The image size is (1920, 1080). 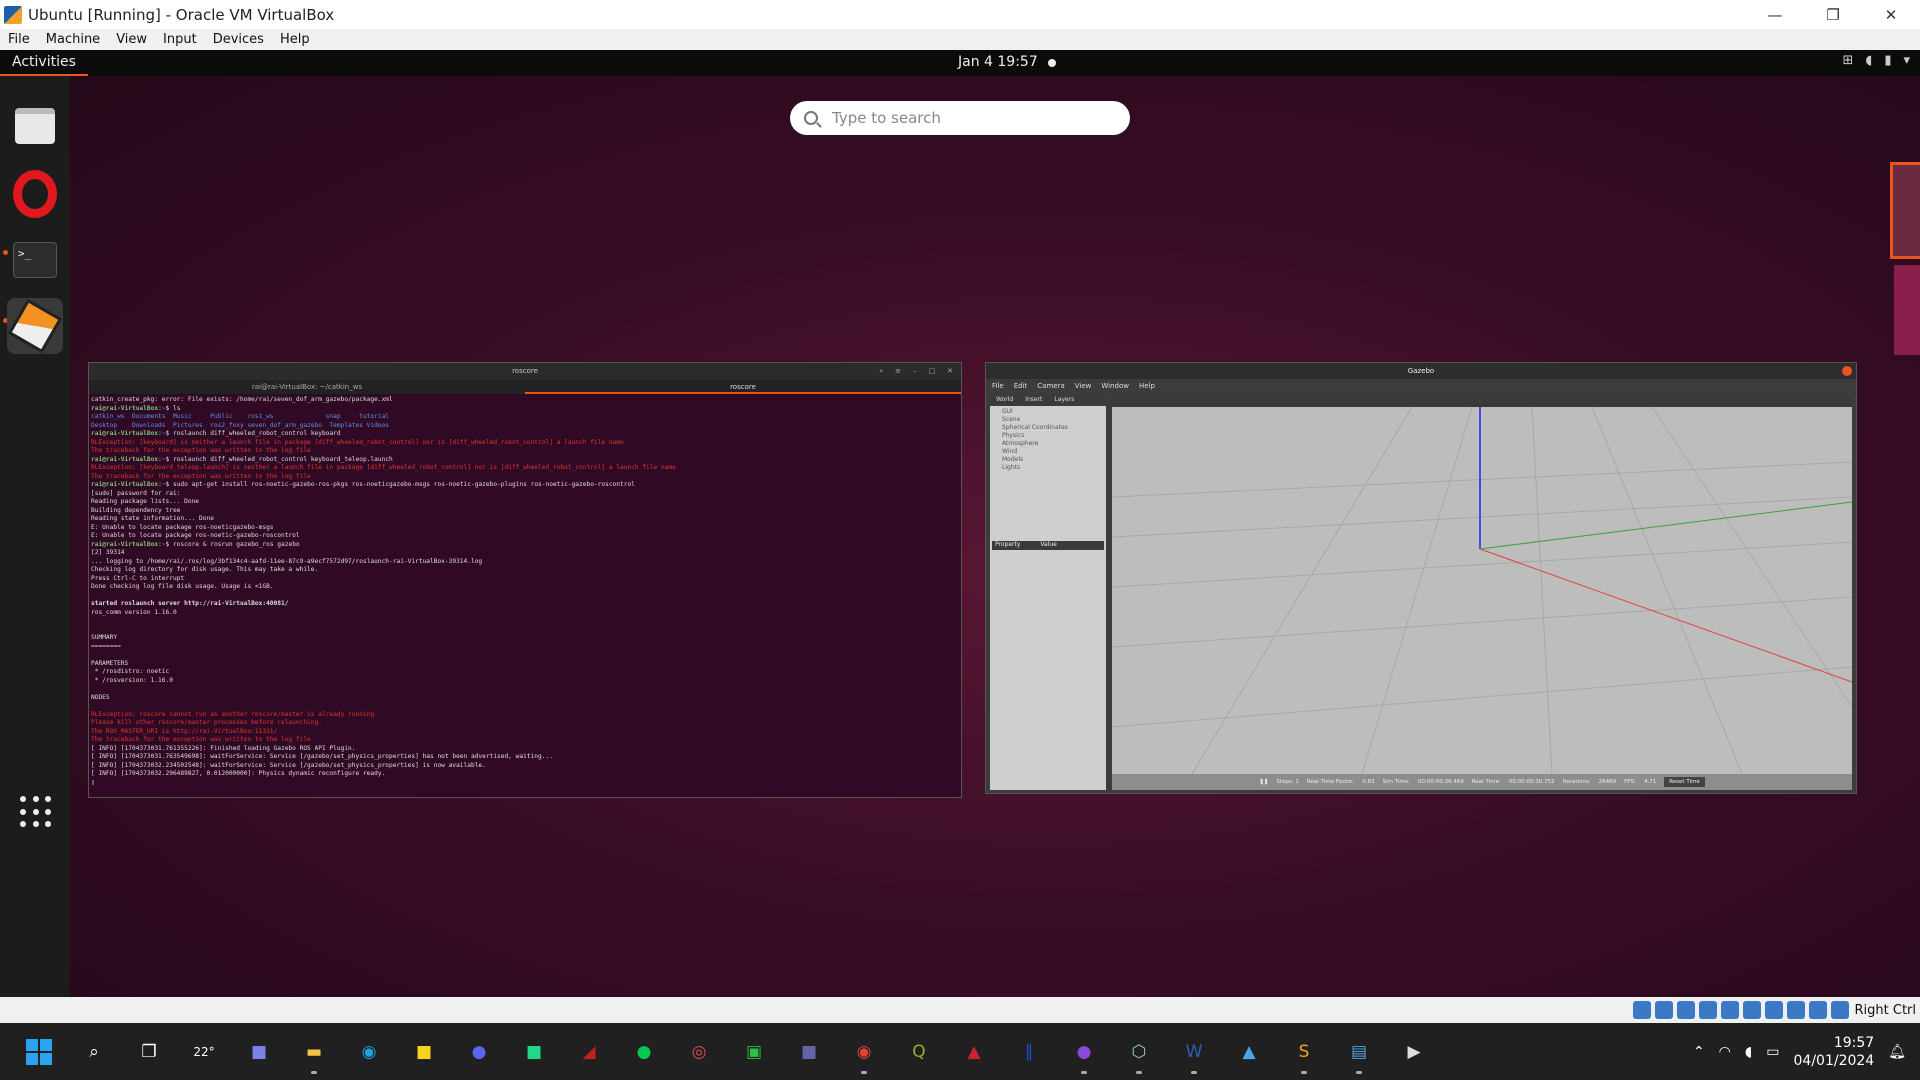 I want to click on battery-icon: ▭, so click(x=1772, y=1052).